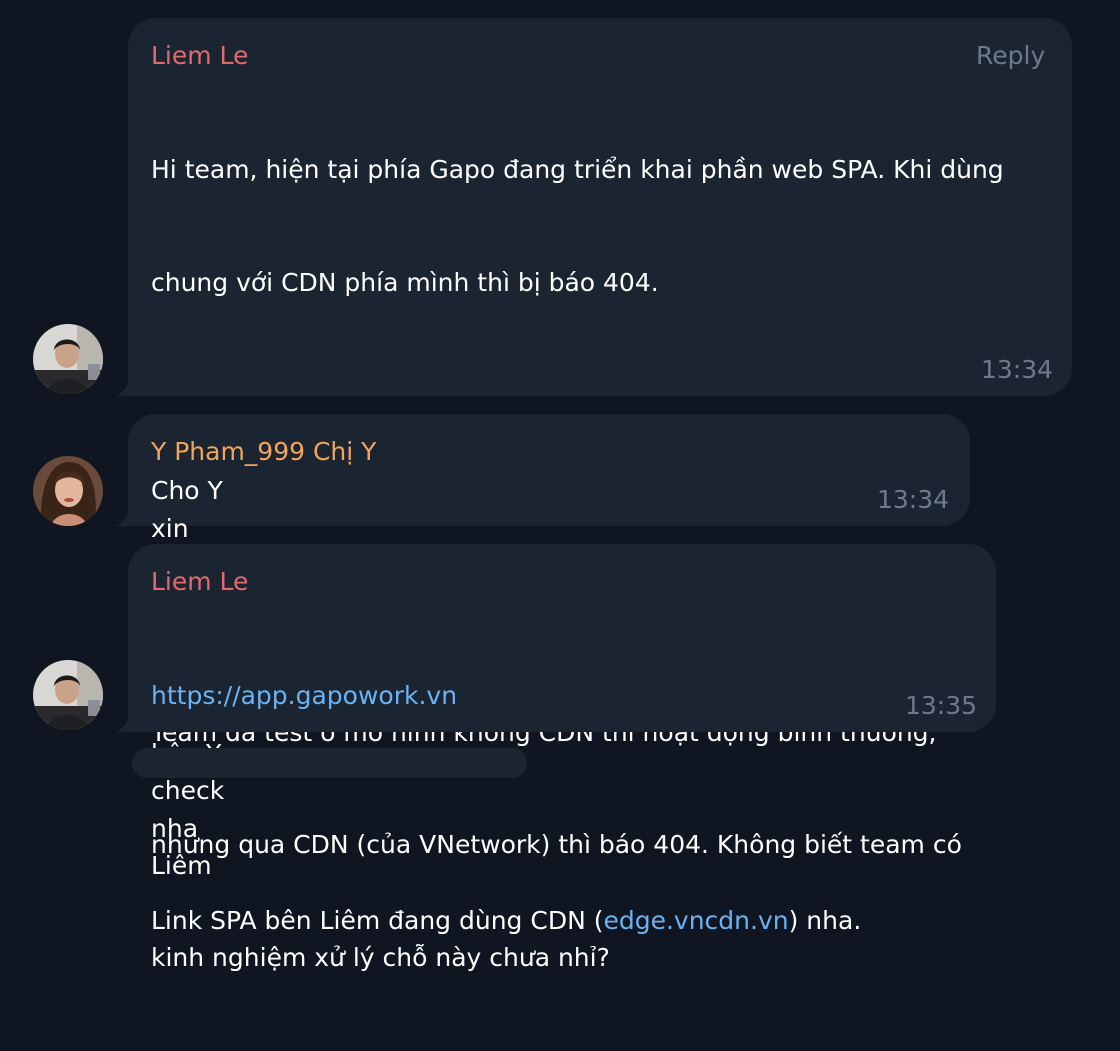 The height and width of the screenshot is (1051, 1120). Describe the element at coordinates (263, 452) in the screenshot. I see `sender-name: Y Pham_999 Chị Y` at that location.